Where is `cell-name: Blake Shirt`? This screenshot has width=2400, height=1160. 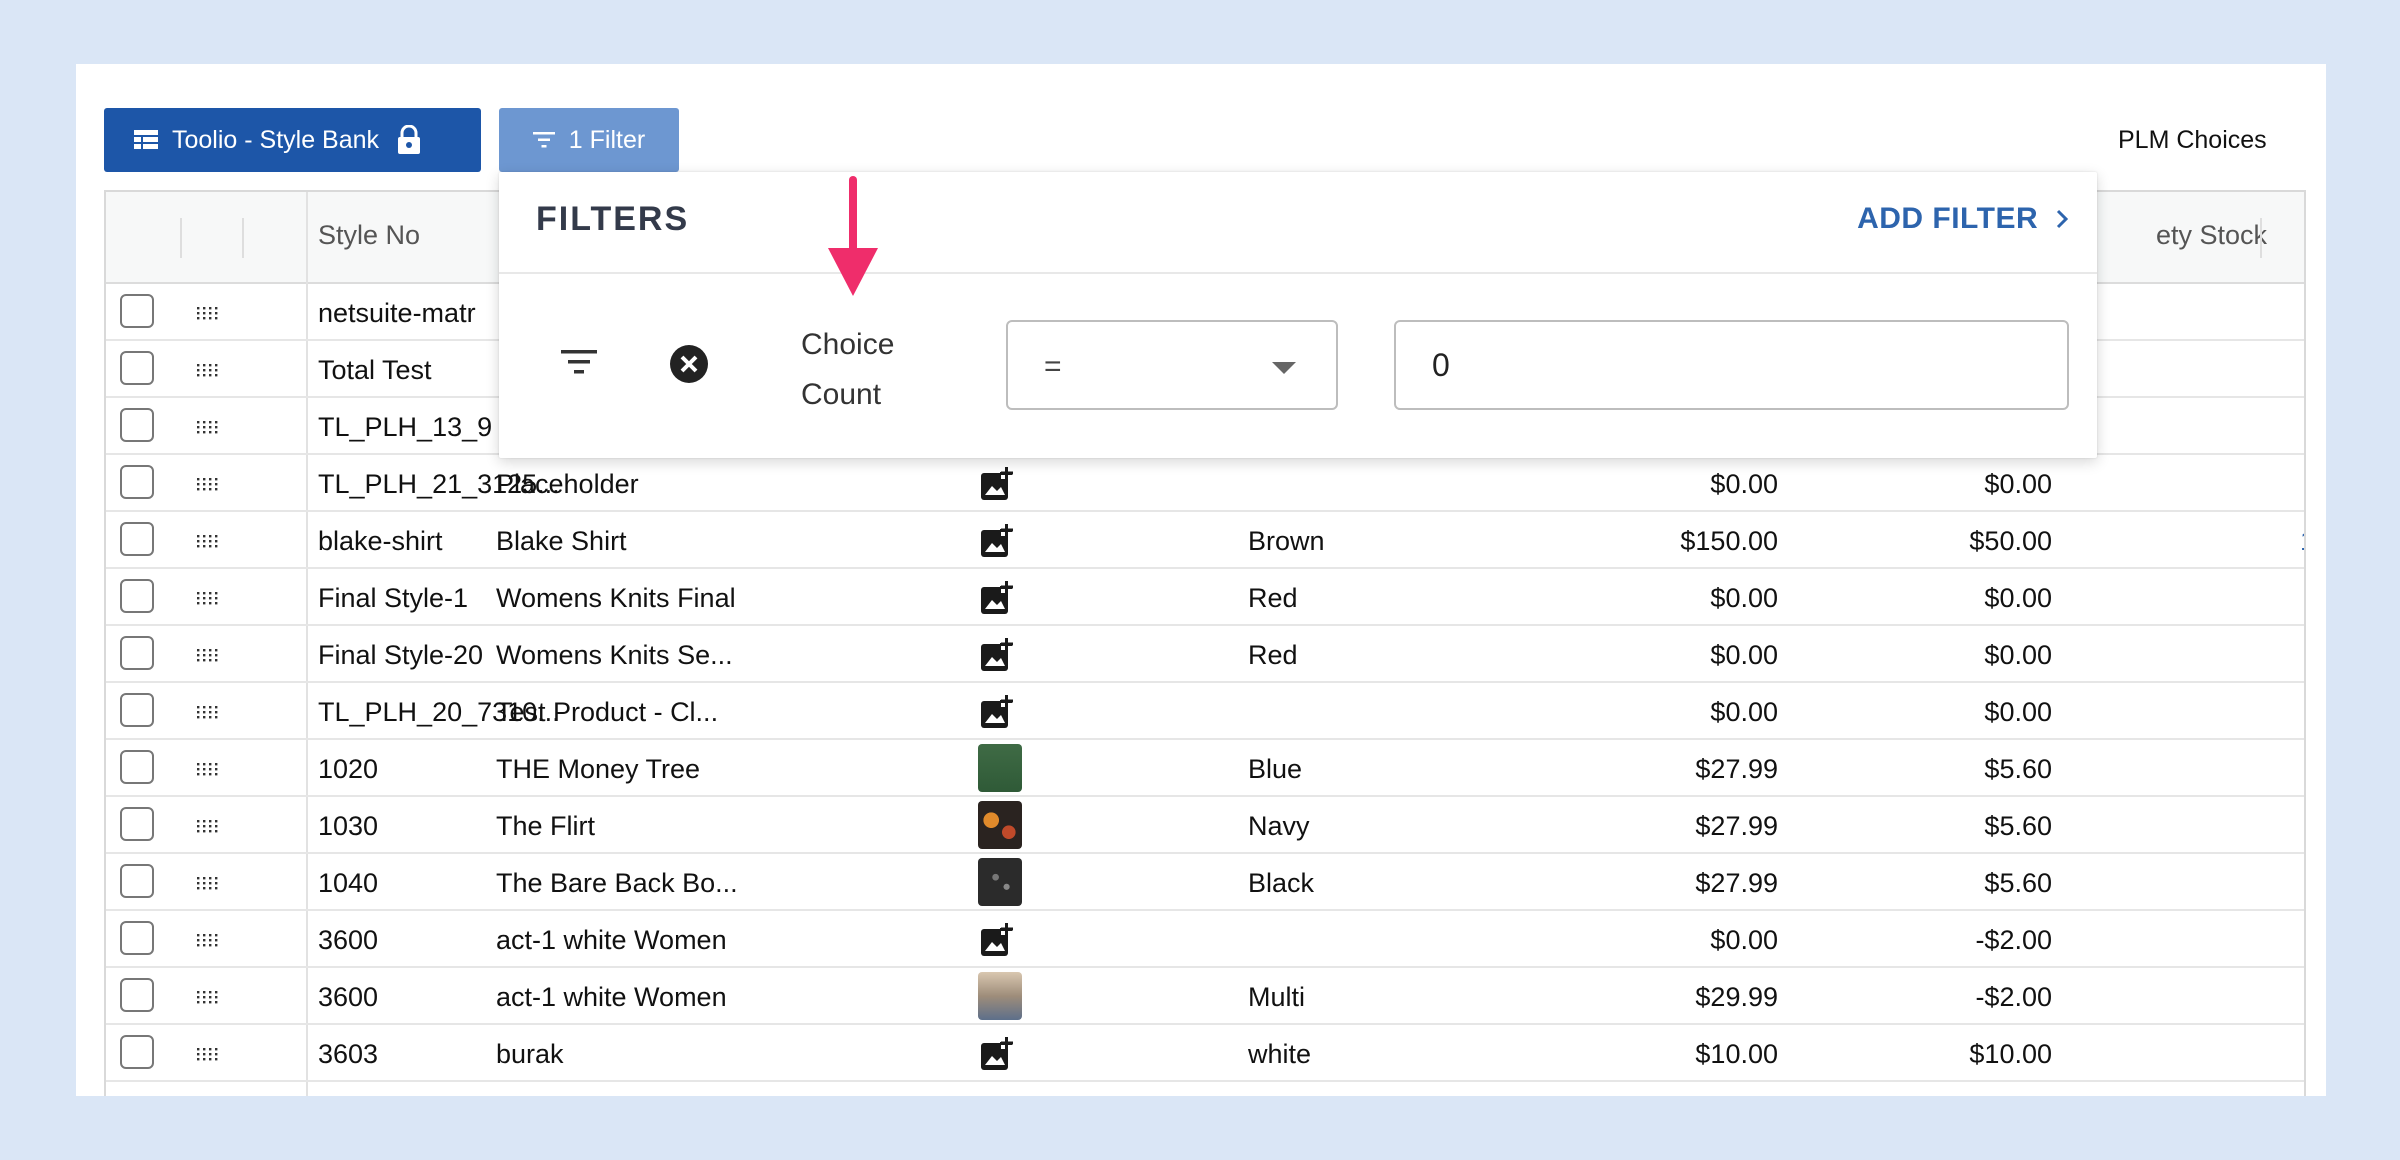
cell-name: Blake Shirt is located at coordinates (561, 541).